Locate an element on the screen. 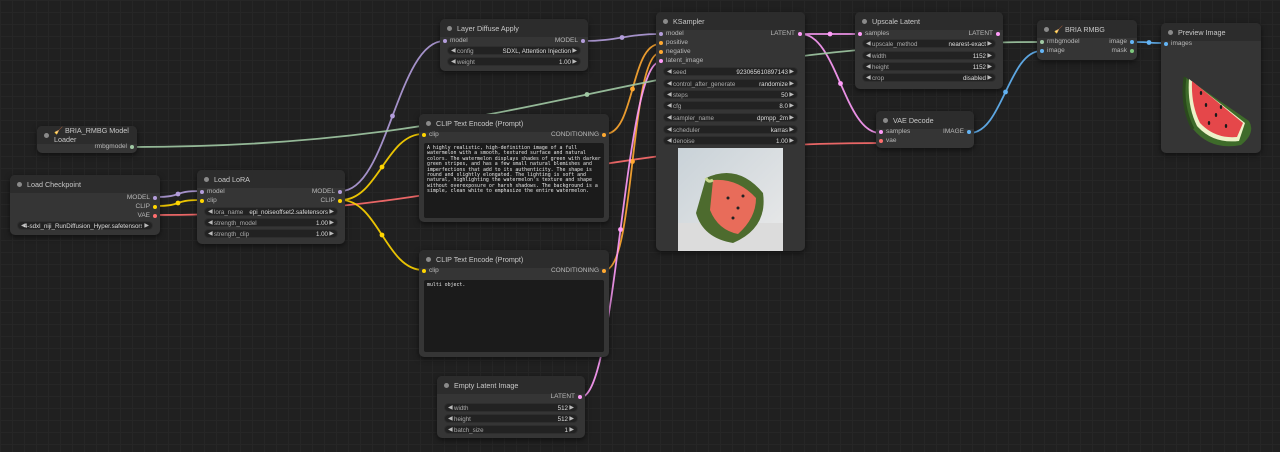 Image resolution: width=1280 pixels, height=452 pixels. seed-widget: ◀ seed 923065610897143 ▶ is located at coordinates (730, 71).